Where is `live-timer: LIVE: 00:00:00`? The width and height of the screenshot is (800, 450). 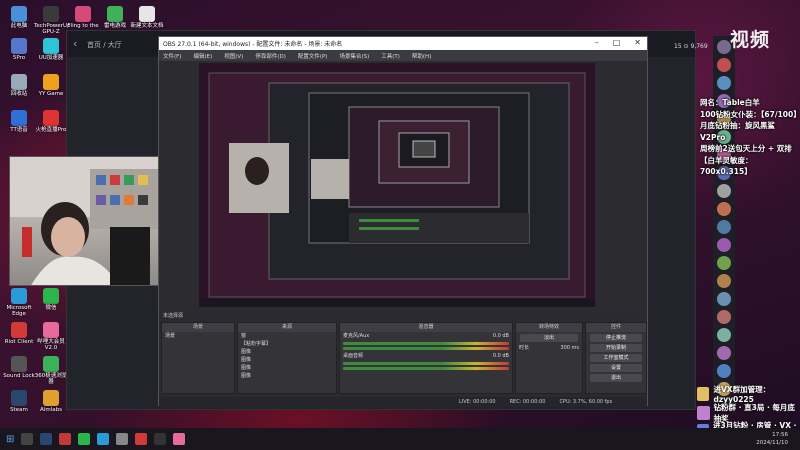 live-timer: LIVE: 00:00:00 is located at coordinates (477, 402).